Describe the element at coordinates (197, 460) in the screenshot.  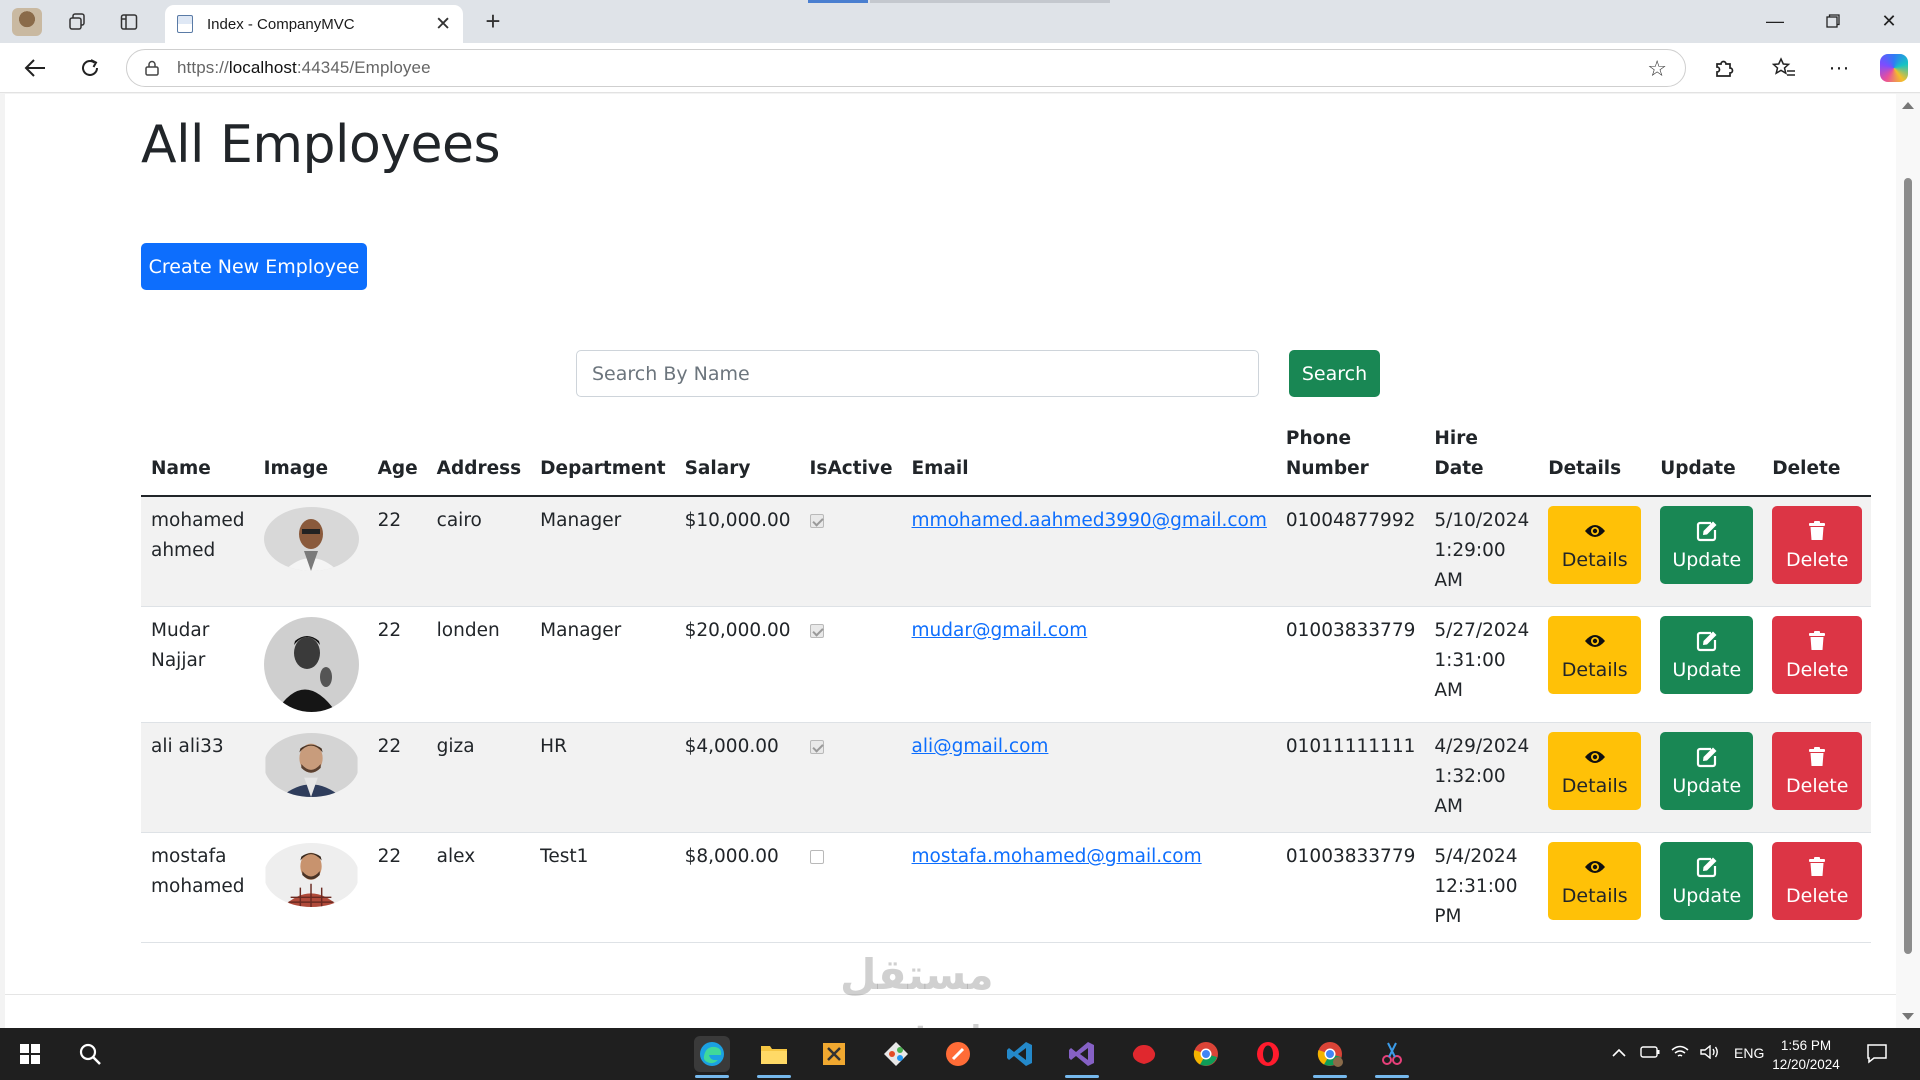
I see `header-name: Name` at that location.